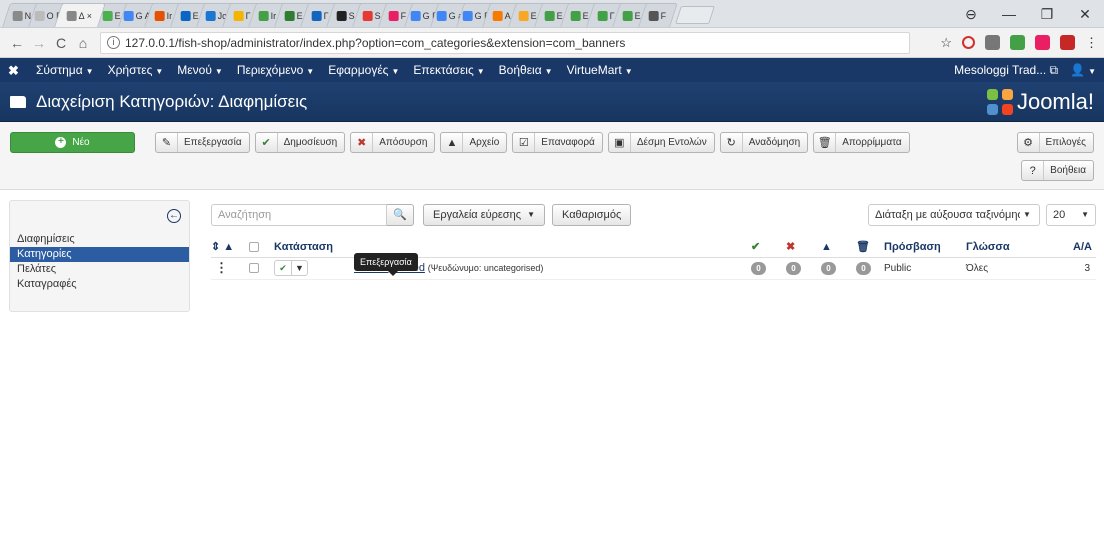  Describe the element at coordinates (17, 43) in the screenshot. I see `back-icon: ←` at that location.